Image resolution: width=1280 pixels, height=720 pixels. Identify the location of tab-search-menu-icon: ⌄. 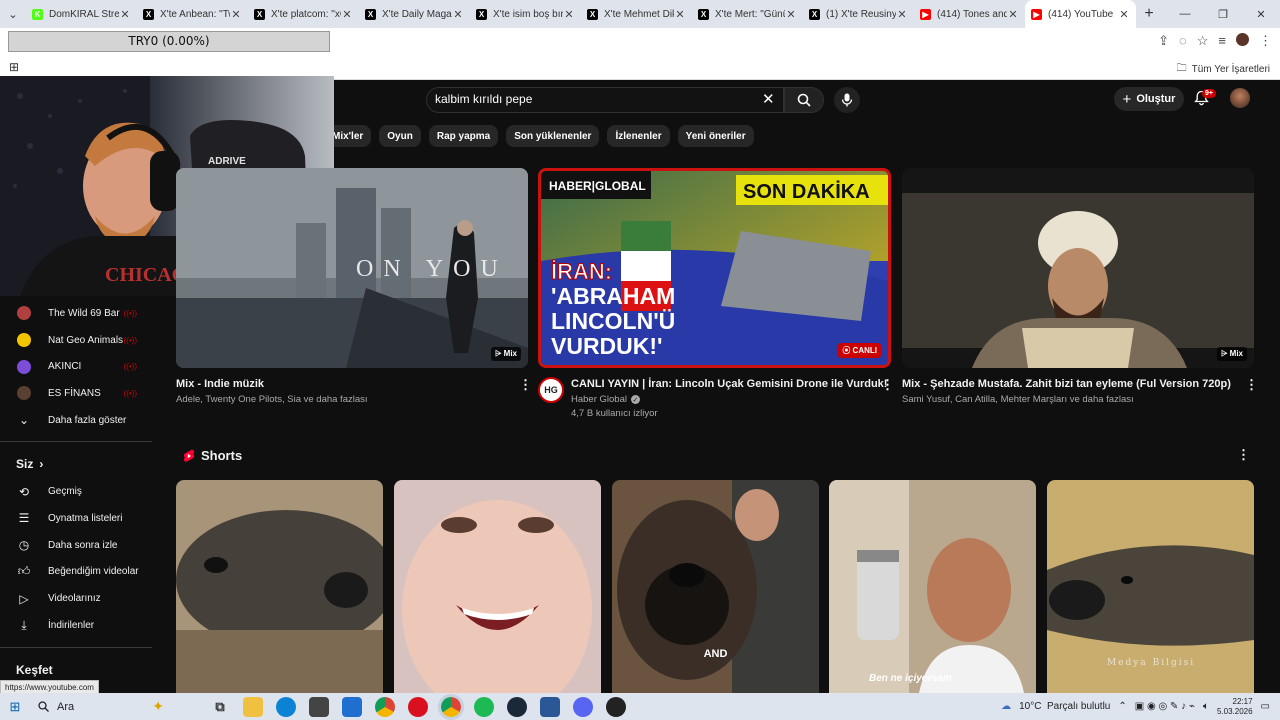
(13, 14).